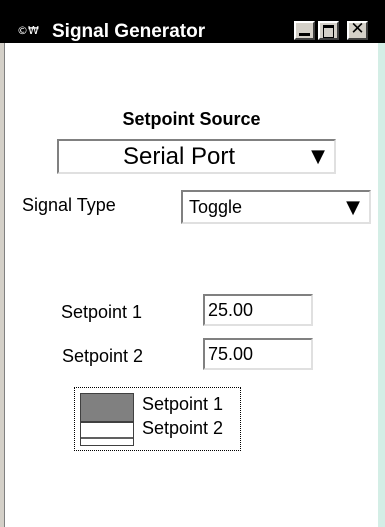 This screenshot has width=385, height=527. Describe the element at coordinates (216, 207) in the screenshot. I see `signal-type-value: Toggle` at that location.